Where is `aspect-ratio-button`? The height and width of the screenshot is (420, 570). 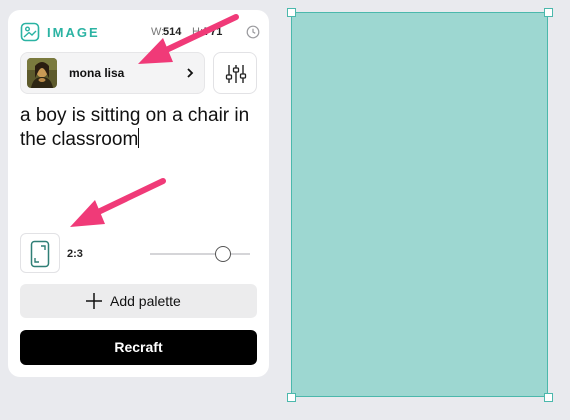 aspect-ratio-button is located at coordinates (40, 253).